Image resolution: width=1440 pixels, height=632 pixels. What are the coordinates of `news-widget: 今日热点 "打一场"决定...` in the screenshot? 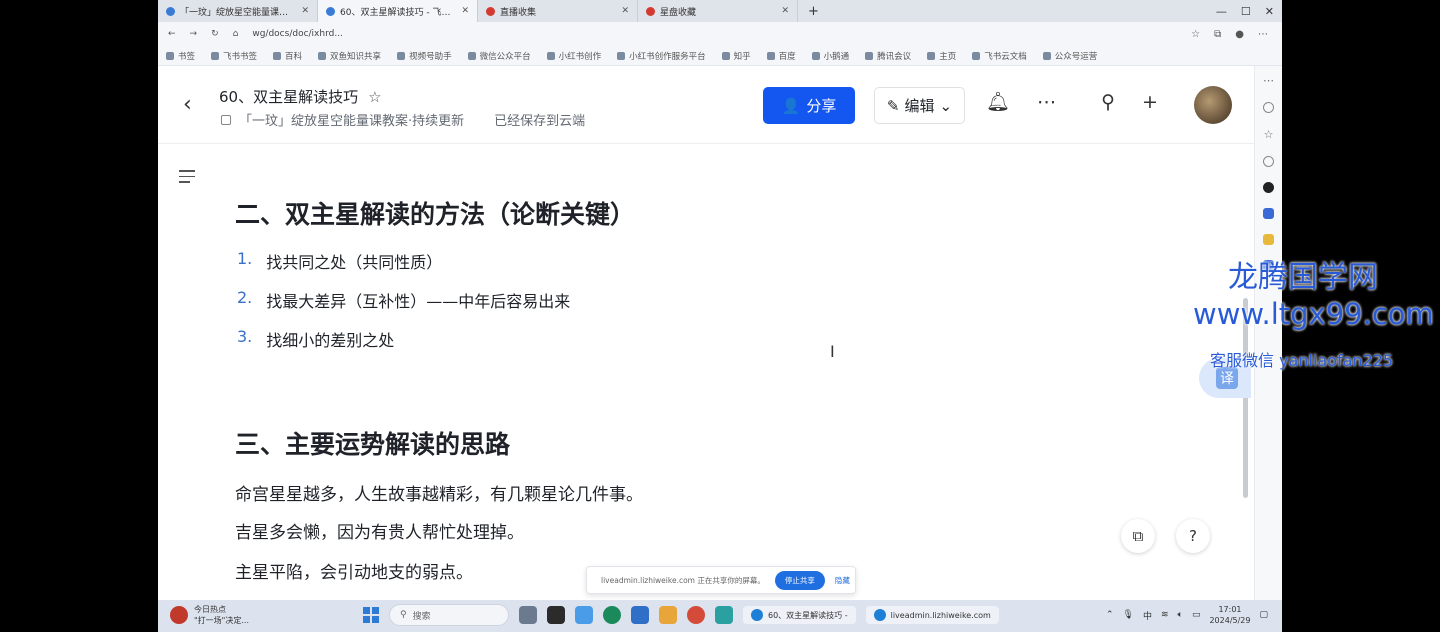 It's located at (209, 615).